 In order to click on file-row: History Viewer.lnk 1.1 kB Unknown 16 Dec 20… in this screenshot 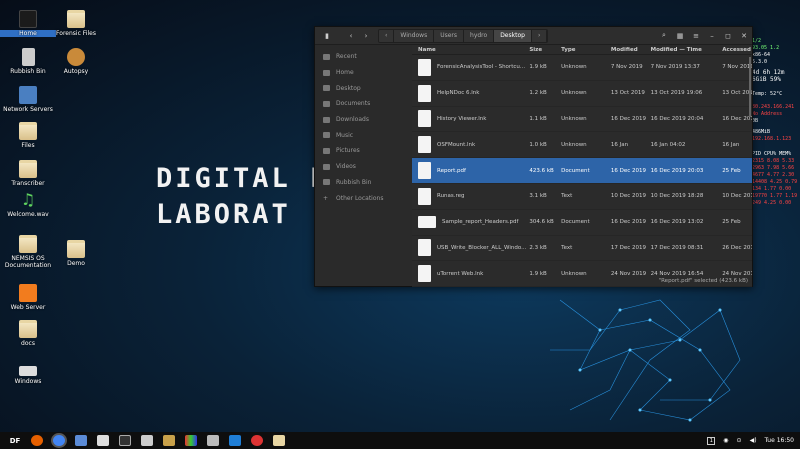, I will do `click(582, 120)`.